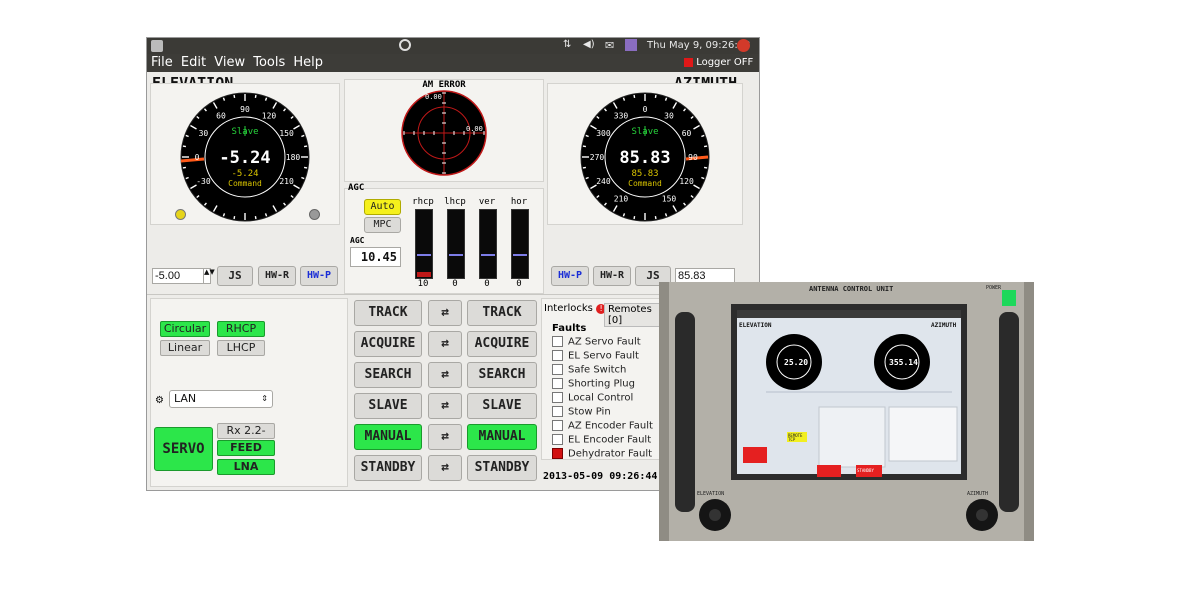 This screenshot has width=1200, height=600. Describe the element at coordinates (246, 448) in the screenshot. I see `feed-button: FEED` at that location.